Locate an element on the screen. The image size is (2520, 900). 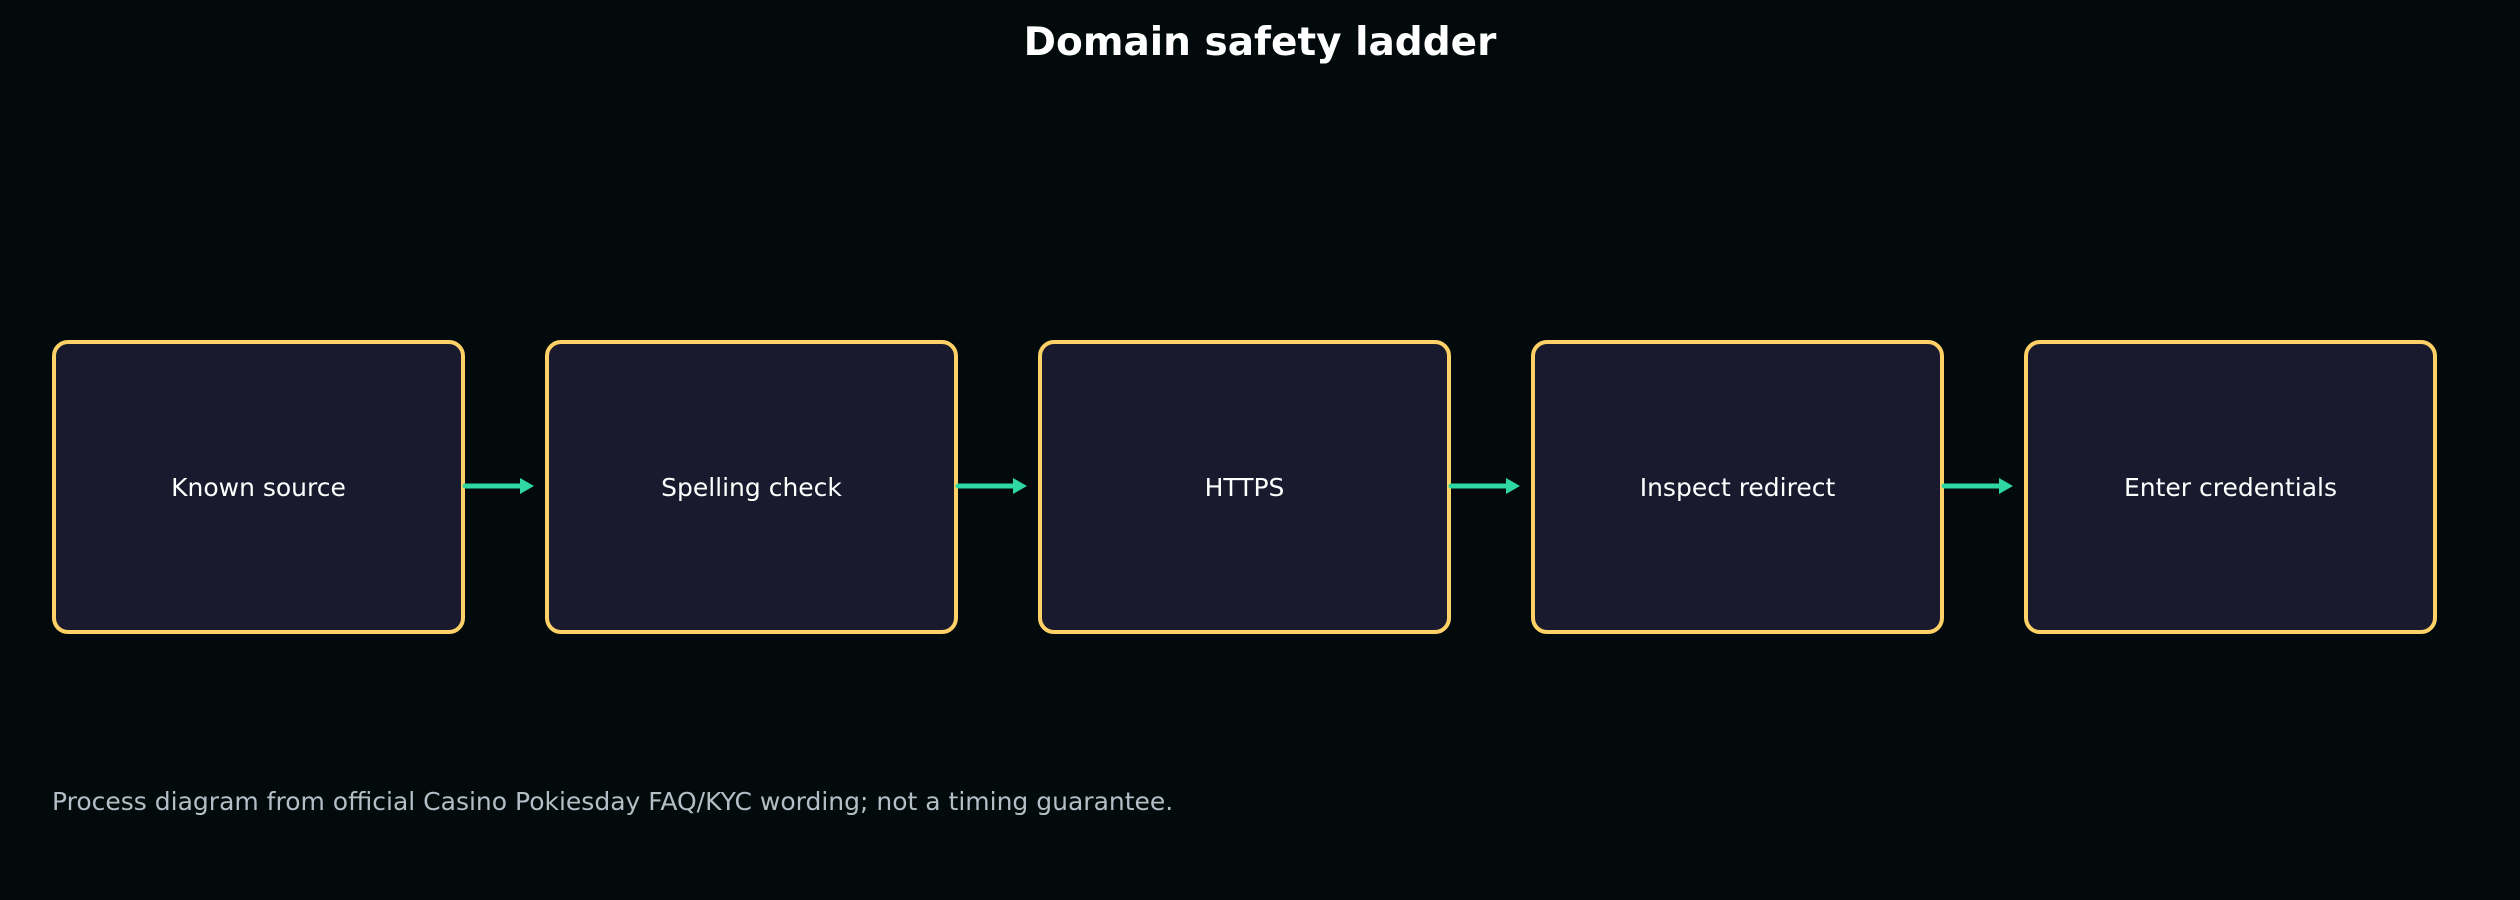
step-label: Spelling check is located at coordinates (751, 487).